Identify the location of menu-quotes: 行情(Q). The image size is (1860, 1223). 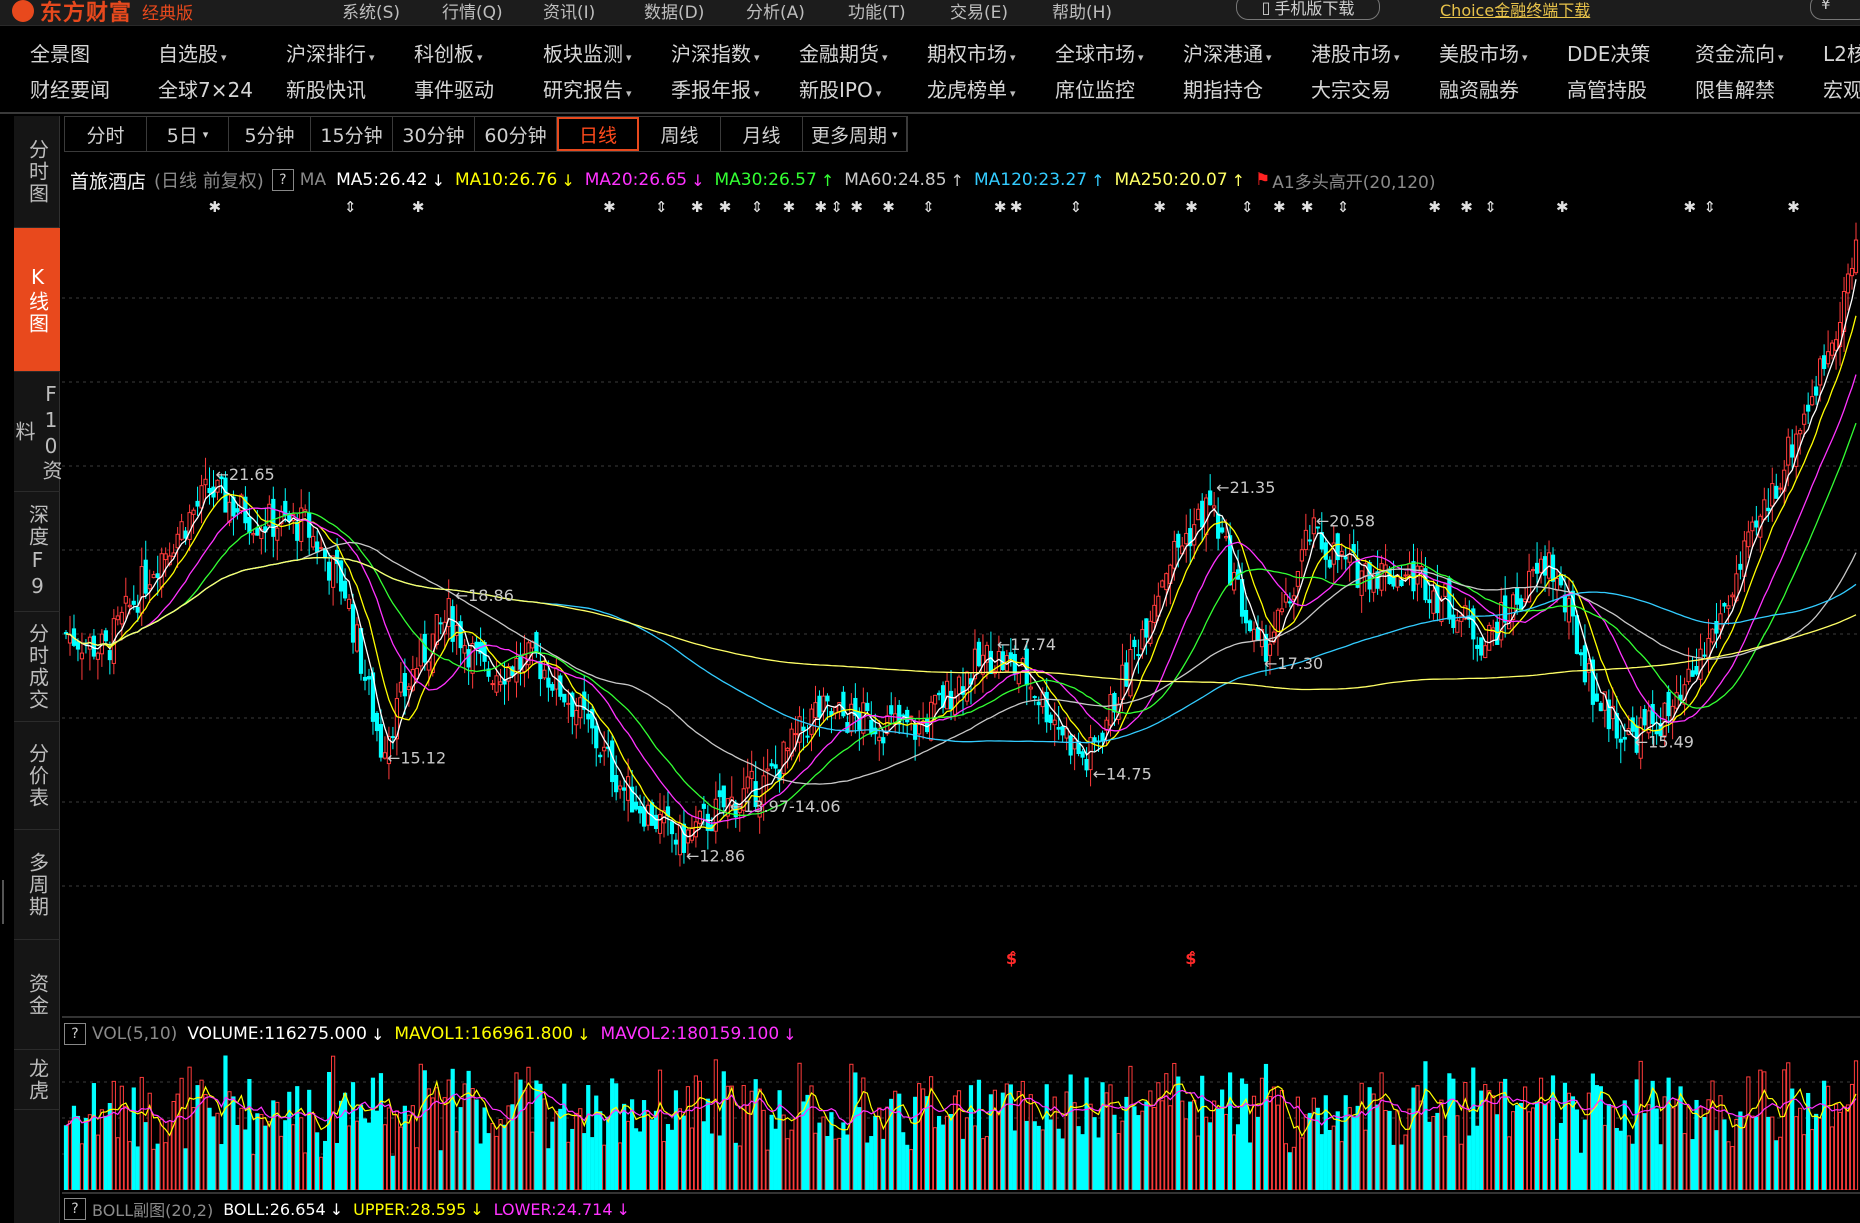
(472, 11).